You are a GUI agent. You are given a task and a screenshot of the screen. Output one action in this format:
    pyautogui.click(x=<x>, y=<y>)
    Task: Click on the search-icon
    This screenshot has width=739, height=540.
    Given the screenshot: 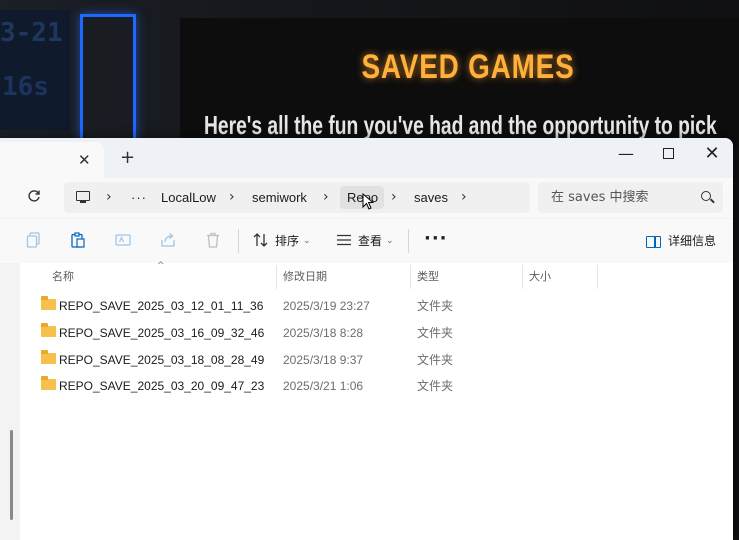 What is the action you would take?
    pyautogui.click(x=706, y=196)
    